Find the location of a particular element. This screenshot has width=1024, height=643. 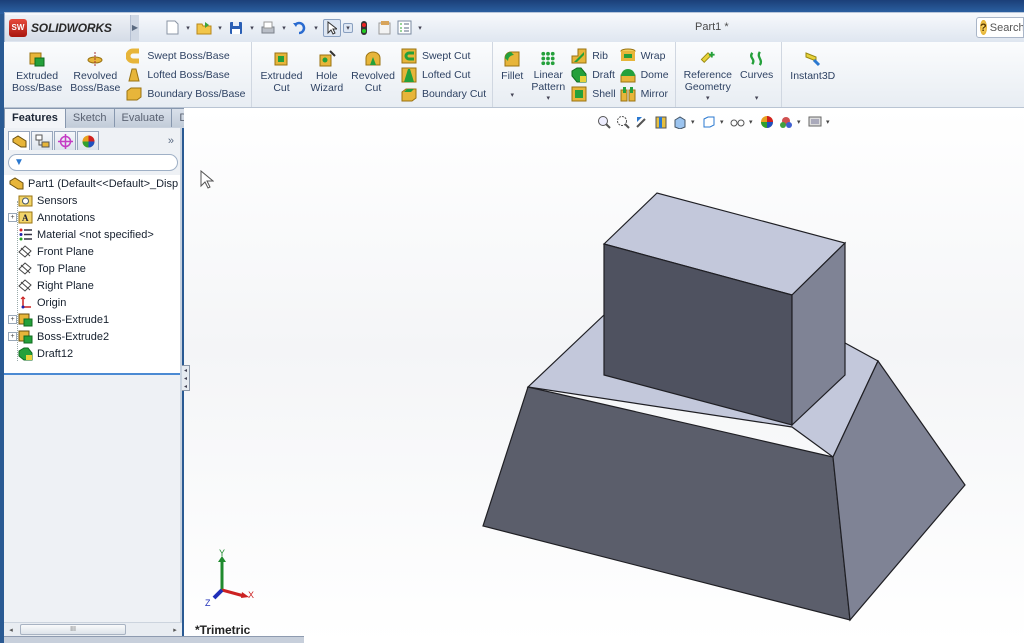

save-dropdown-arrow: ▾ is located at coordinates (252, 28).